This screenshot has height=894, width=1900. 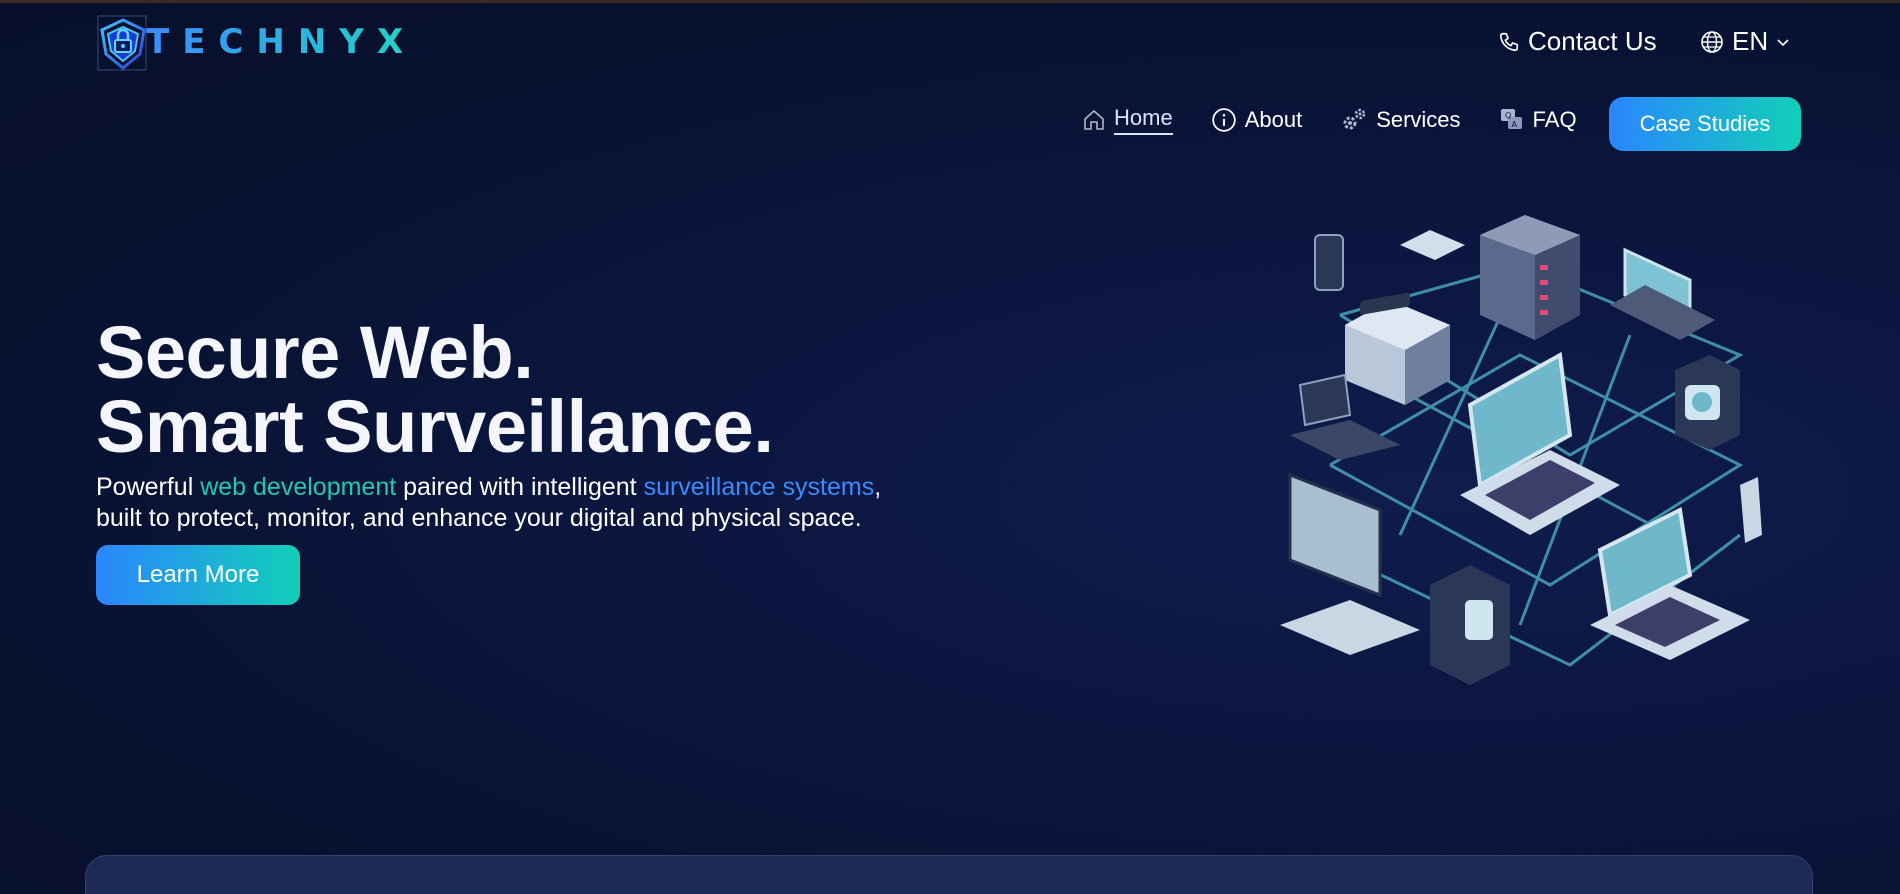 What do you see at coordinates (1143, 120) in the screenshot?
I see `nav-home-label: Home` at bounding box center [1143, 120].